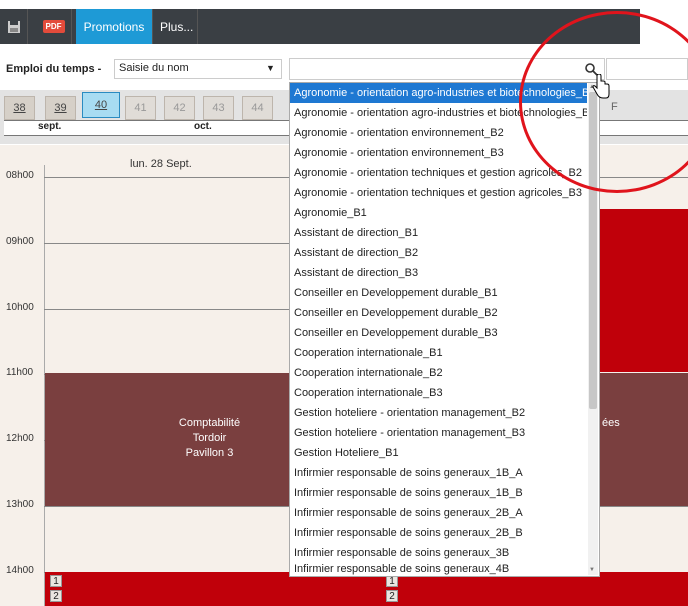 Image resolution: width=688 pixels, height=606 pixels. What do you see at coordinates (50, 126) in the screenshot?
I see `month-sept: sept.` at bounding box center [50, 126].